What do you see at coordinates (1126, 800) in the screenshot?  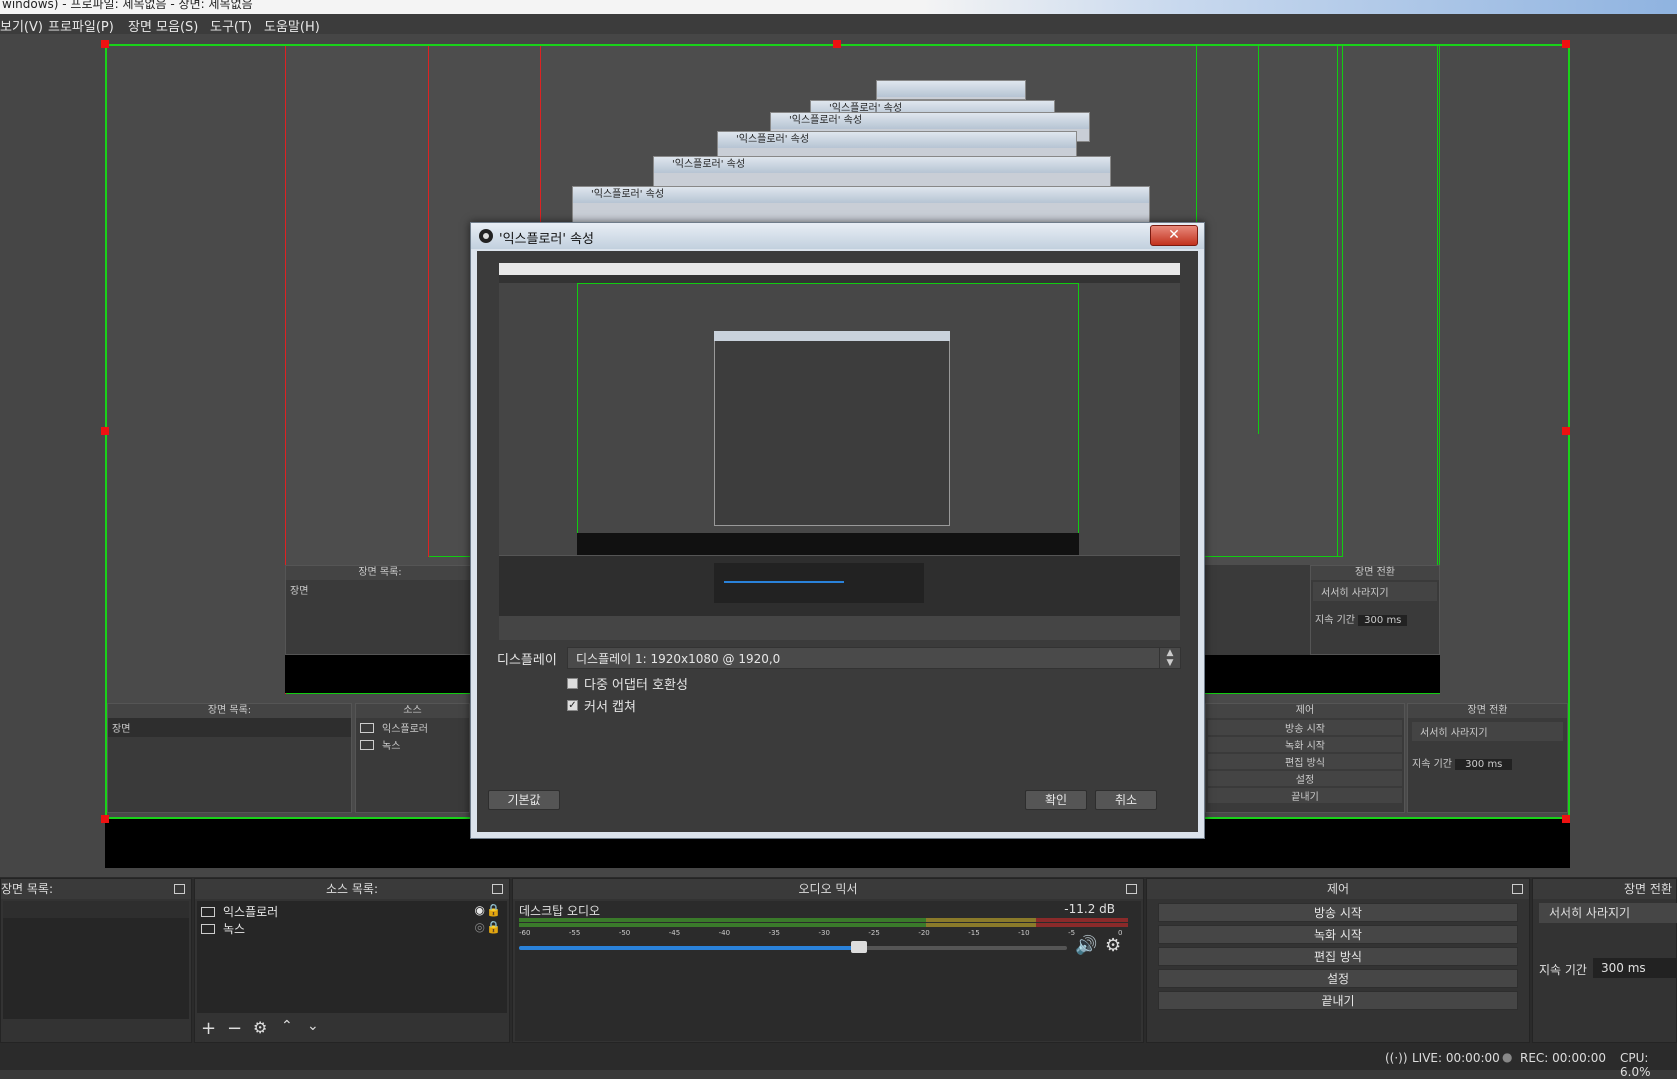 I see `cancel-button: 취소` at bounding box center [1126, 800].